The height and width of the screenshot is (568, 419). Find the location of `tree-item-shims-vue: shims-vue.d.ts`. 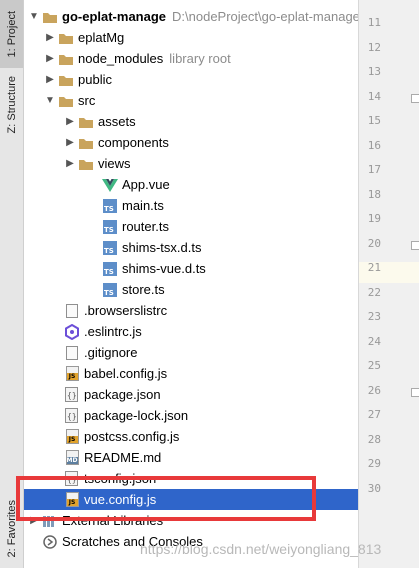

tree-item-shims-vue: shims-vue.d.ts is located at coordinates (191, 268).